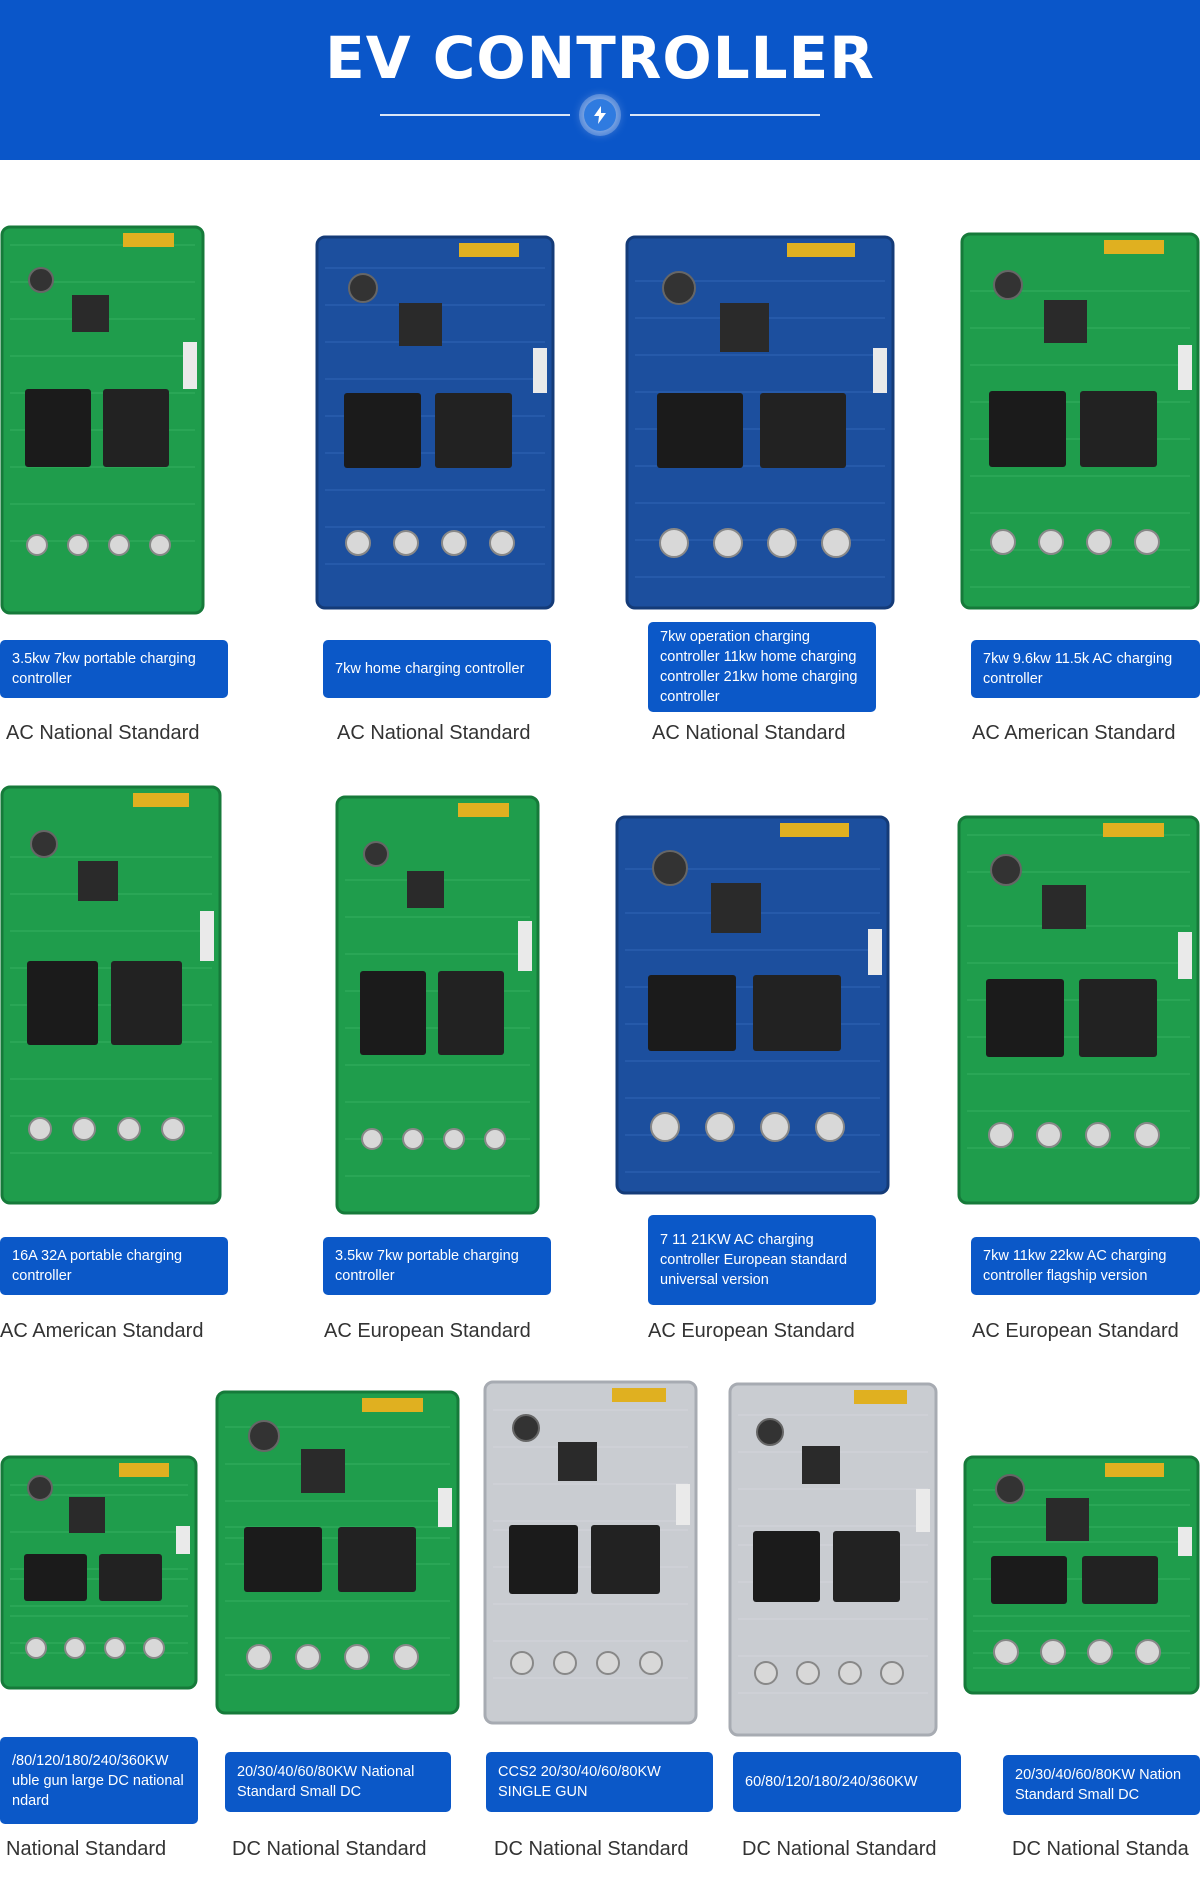 This screenshot has width=1200, height=1903. What do you see at coordinates (86, 1849) in the screenshot?
I see `product-standard: National Standard` at bounding box center [86, 1849].